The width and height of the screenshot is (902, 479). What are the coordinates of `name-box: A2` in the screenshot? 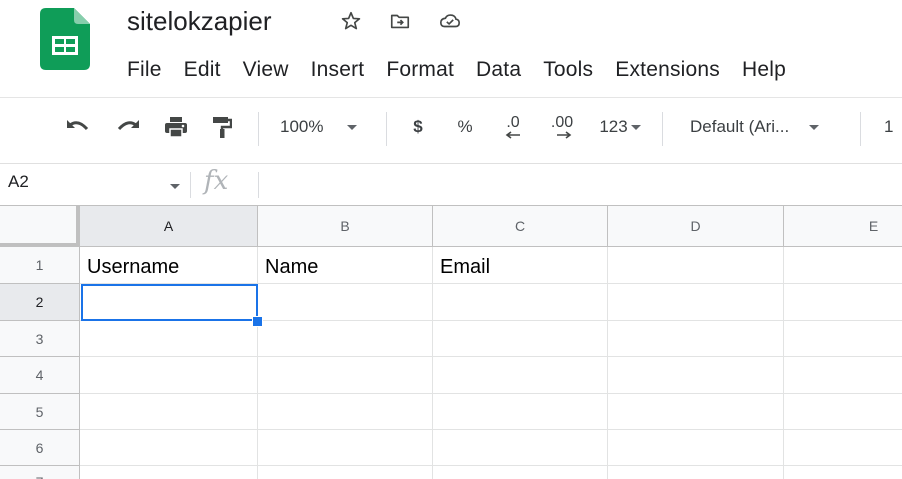 It's located at (18, 182).